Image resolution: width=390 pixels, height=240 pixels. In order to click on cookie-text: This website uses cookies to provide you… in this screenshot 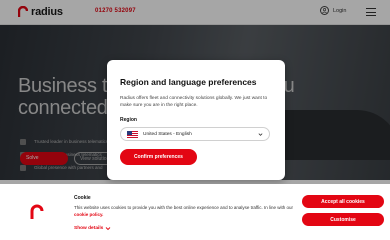, I will do `click(184, 211)`.